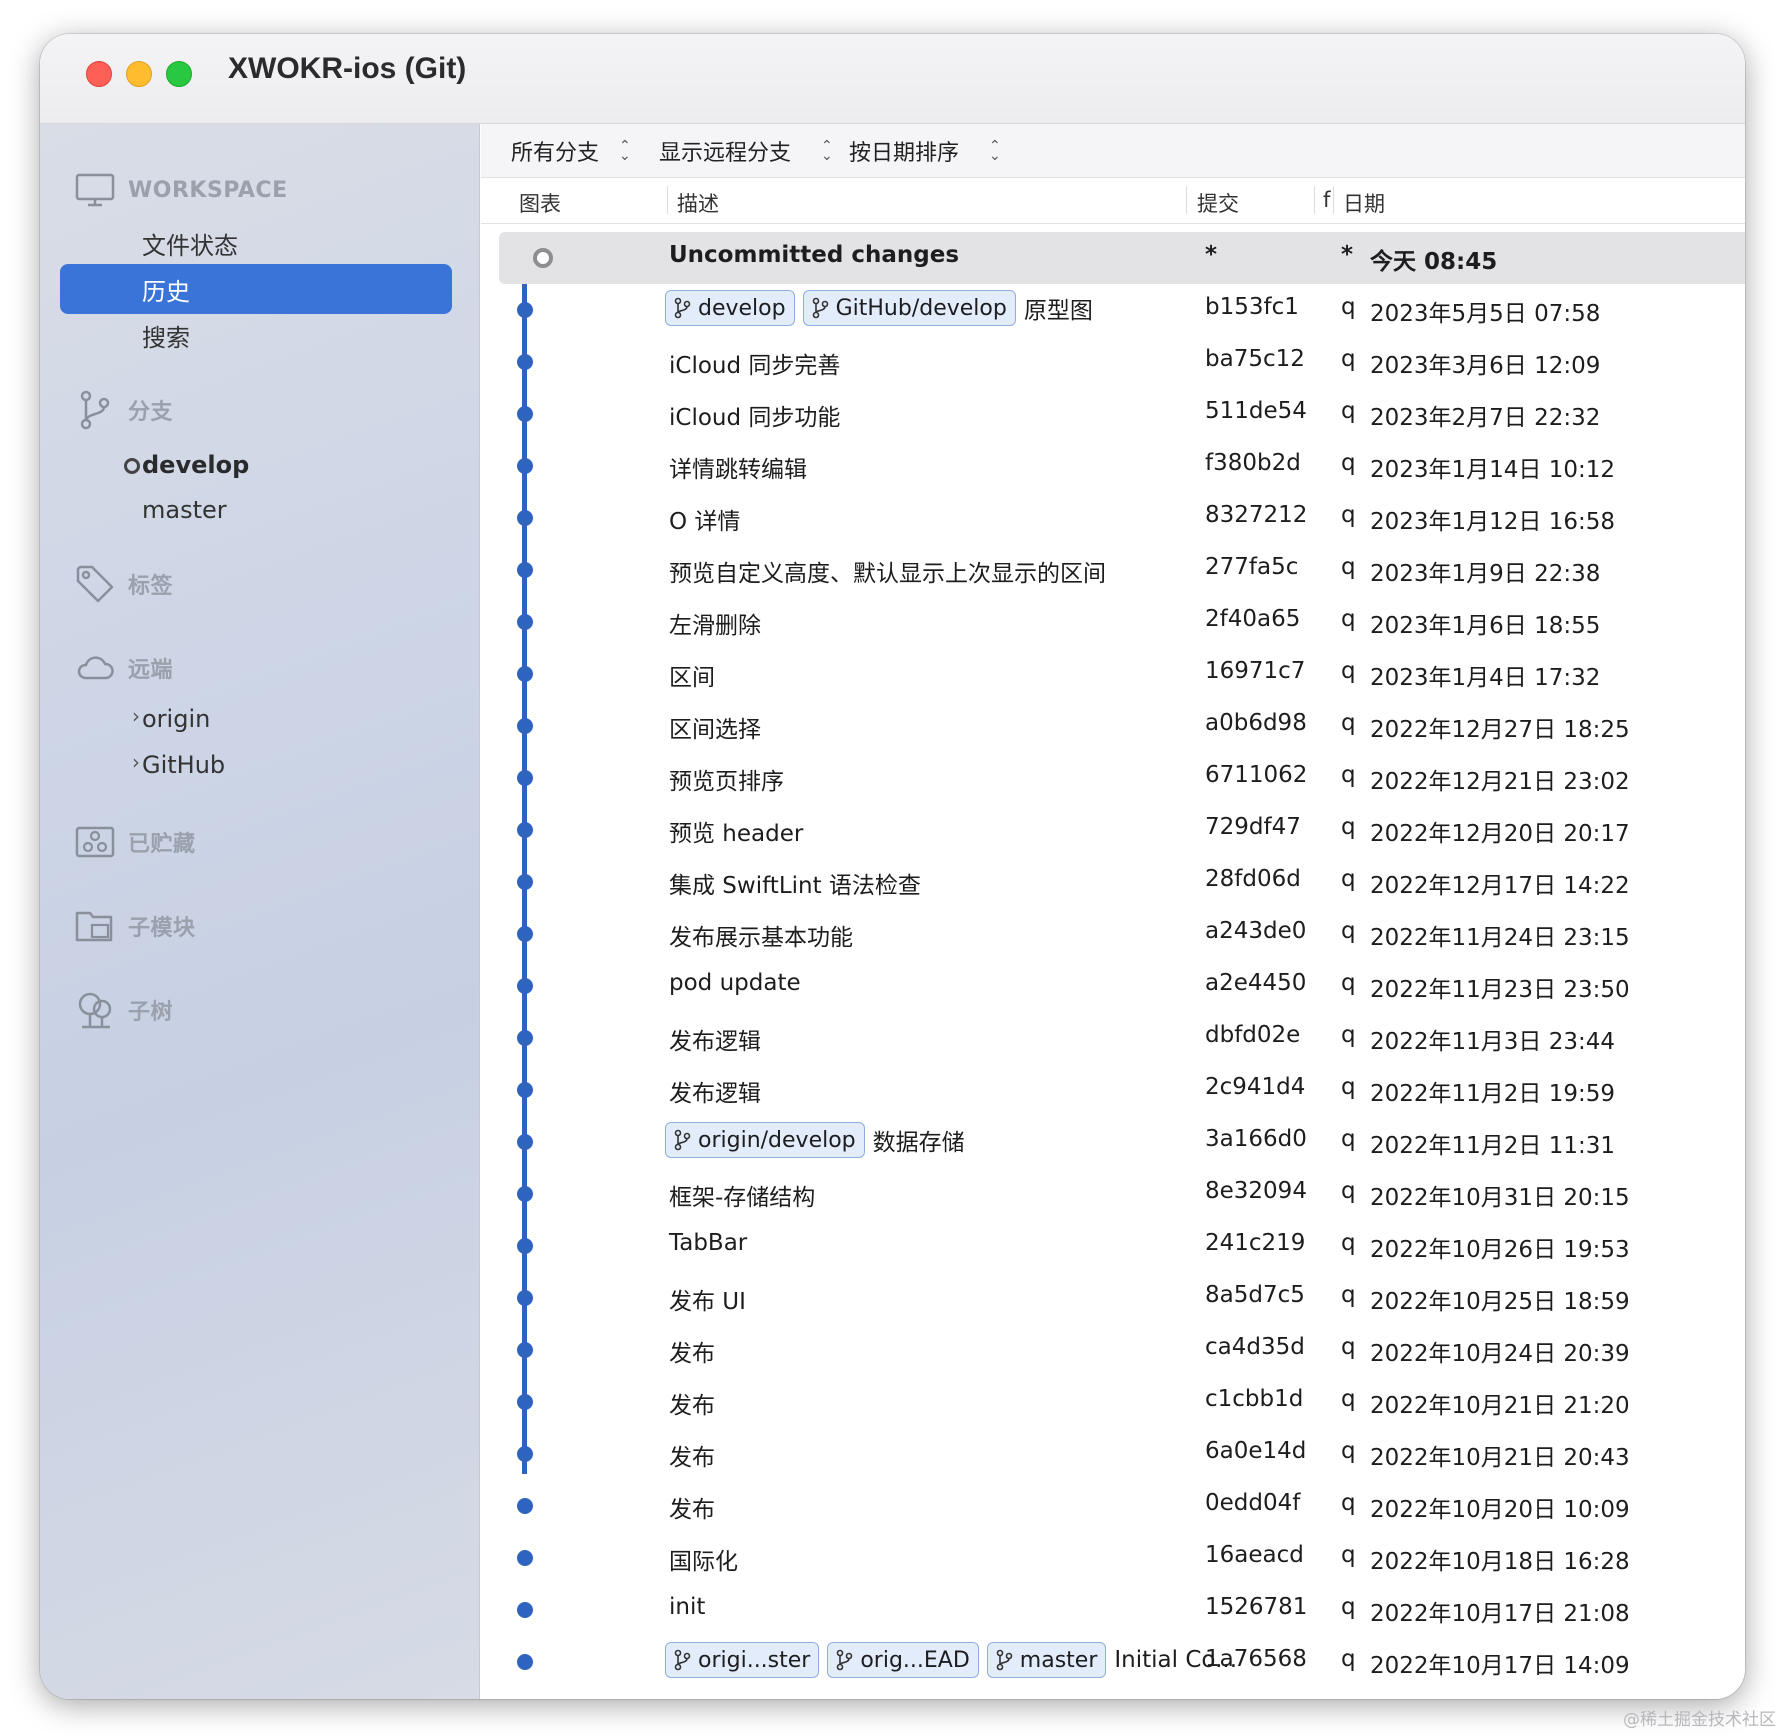 The height and width of the screenshot is (1736, 1780). What do you see at coordinates (1113, 986) in the screenshot?
I see `commit-row: pod update a2e4450 q 2022年11月23日 23:50` at bounding box center [1113, 986].